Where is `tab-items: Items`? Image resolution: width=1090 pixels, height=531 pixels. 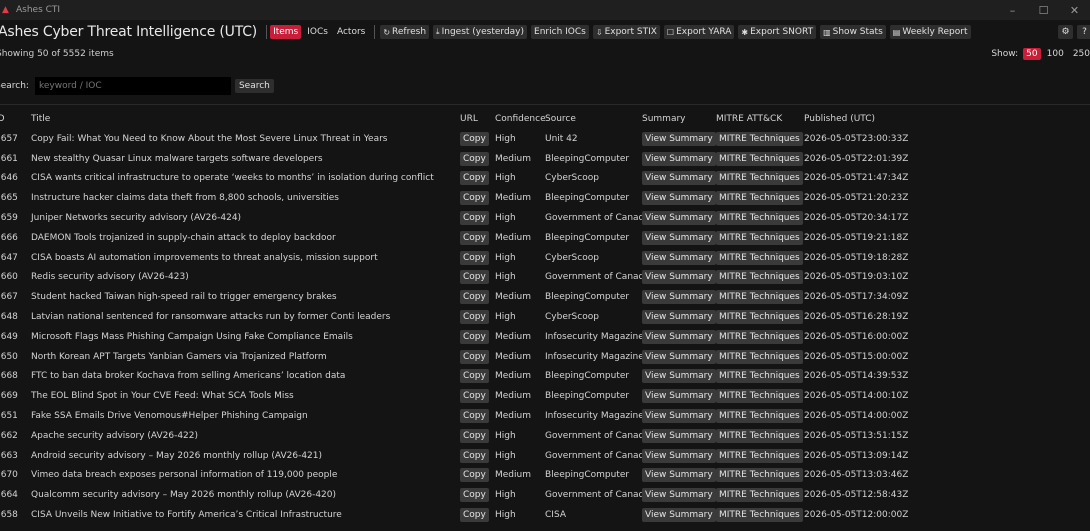
tab-items: Items is located at coordinates (286, 32).